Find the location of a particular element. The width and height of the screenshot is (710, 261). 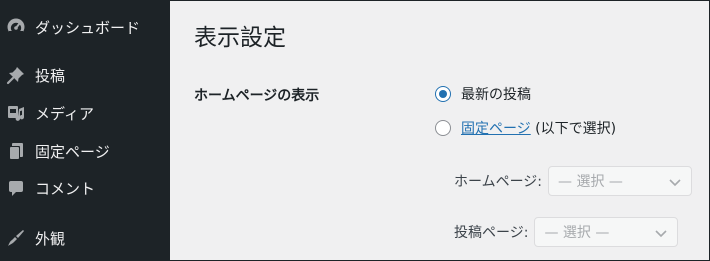

latest-posts-radio is located at coordinates (443, 94).